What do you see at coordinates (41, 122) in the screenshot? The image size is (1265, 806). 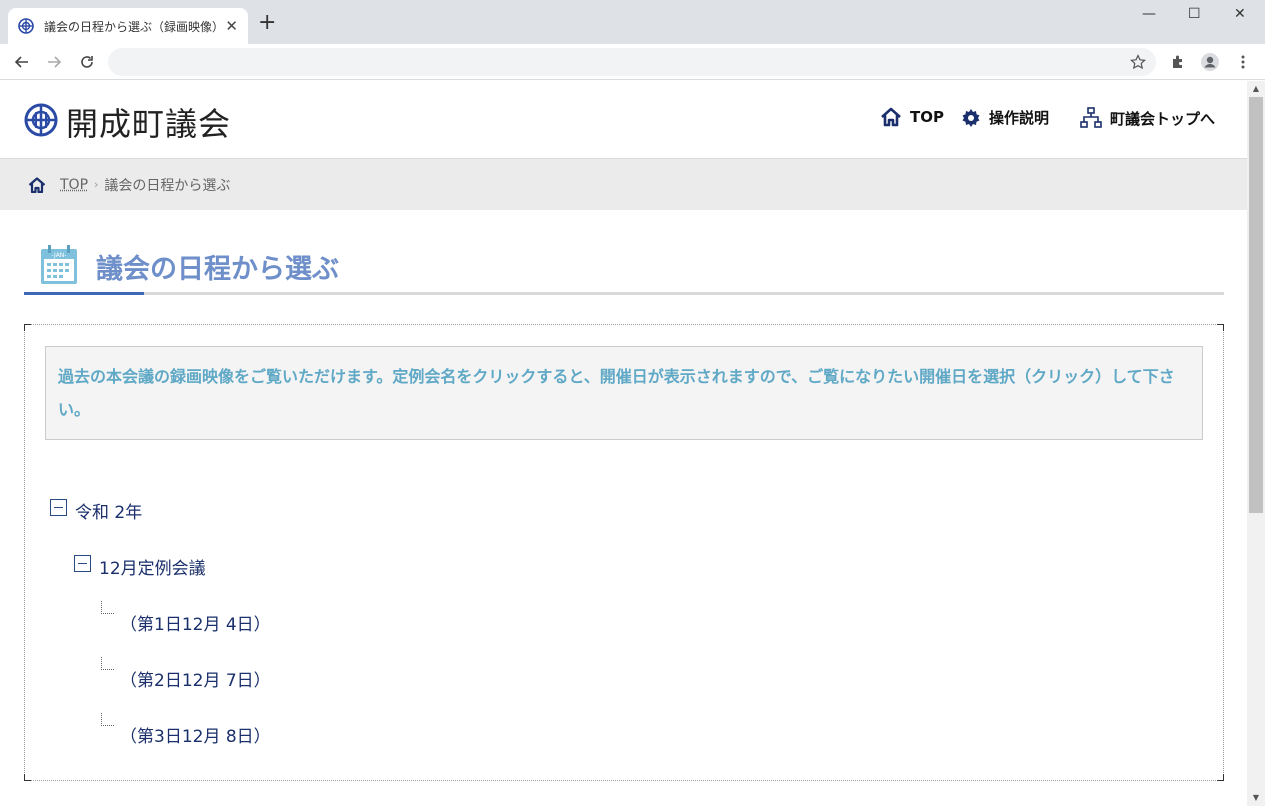 I see `town-emblem-icon` at bounding box center [41, 122].